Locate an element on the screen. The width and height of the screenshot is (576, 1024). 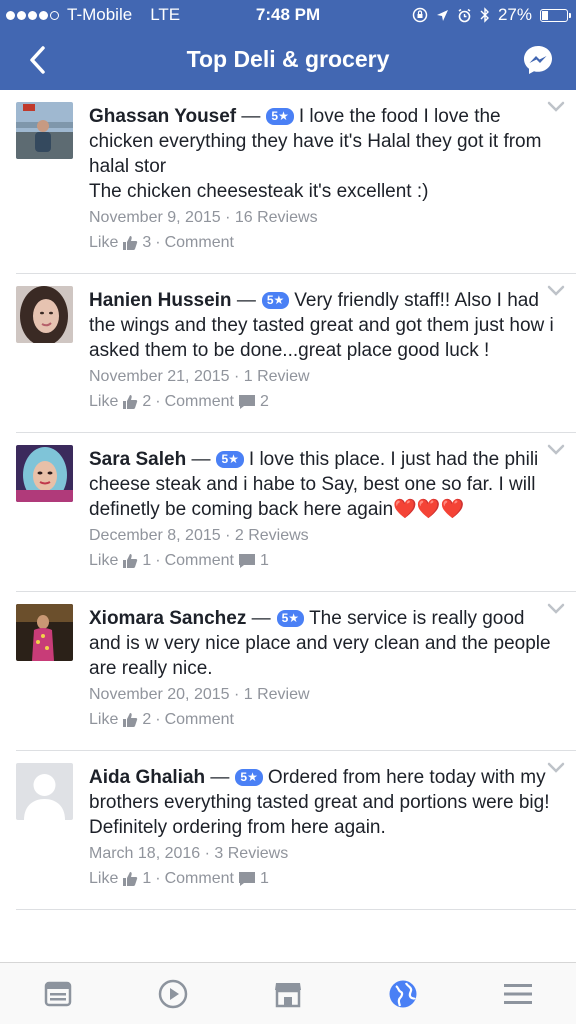
news-feed-icon is located at coordinates (57, 993).